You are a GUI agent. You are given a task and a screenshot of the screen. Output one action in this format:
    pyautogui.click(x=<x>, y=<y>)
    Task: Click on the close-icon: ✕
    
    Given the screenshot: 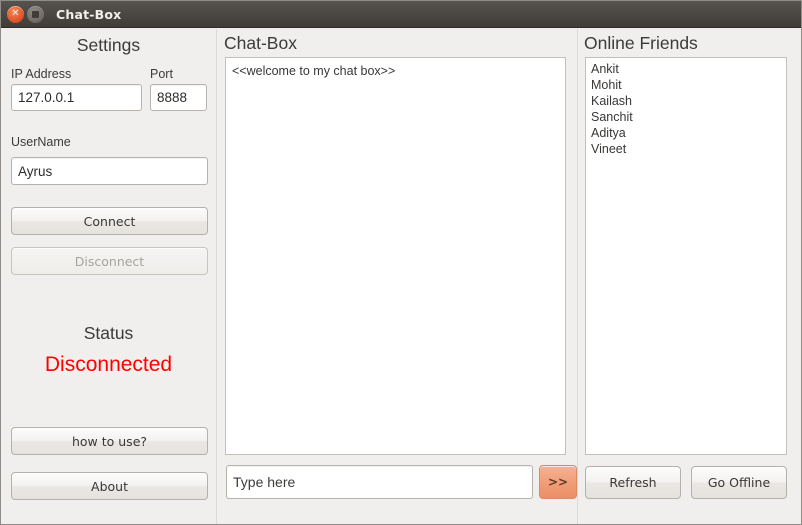 What is the action you would take?
    pyautogui.click(x=15, y=14)
    